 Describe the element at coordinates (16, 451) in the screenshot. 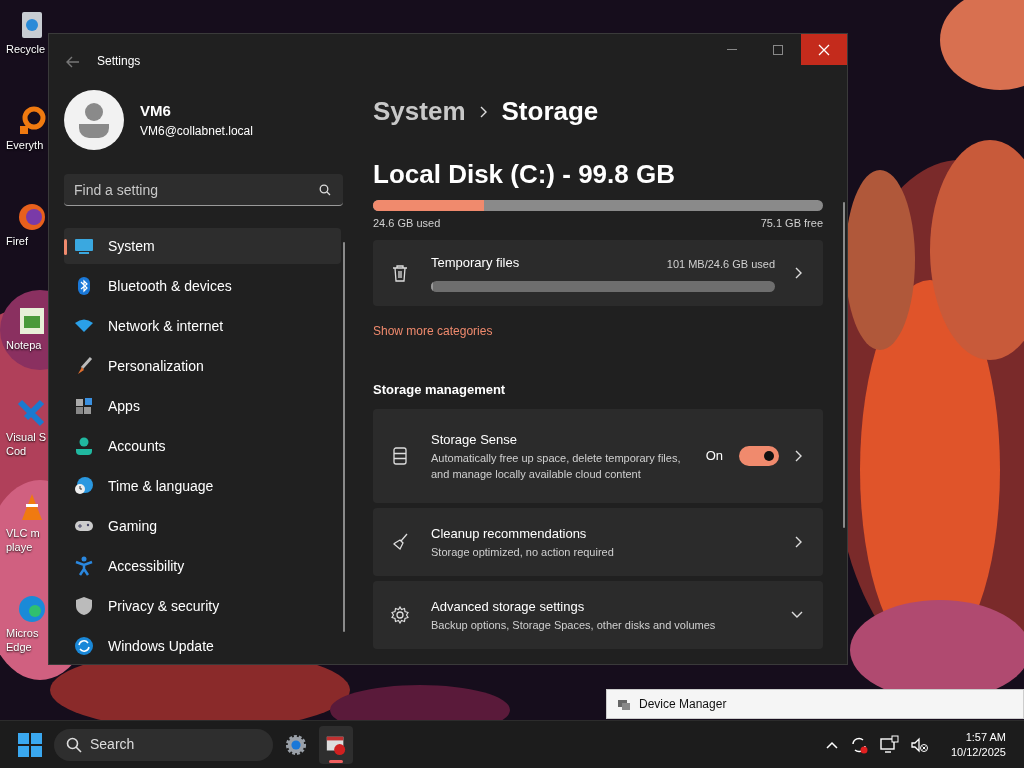

I see `shortcut-label: Cod` at that location.